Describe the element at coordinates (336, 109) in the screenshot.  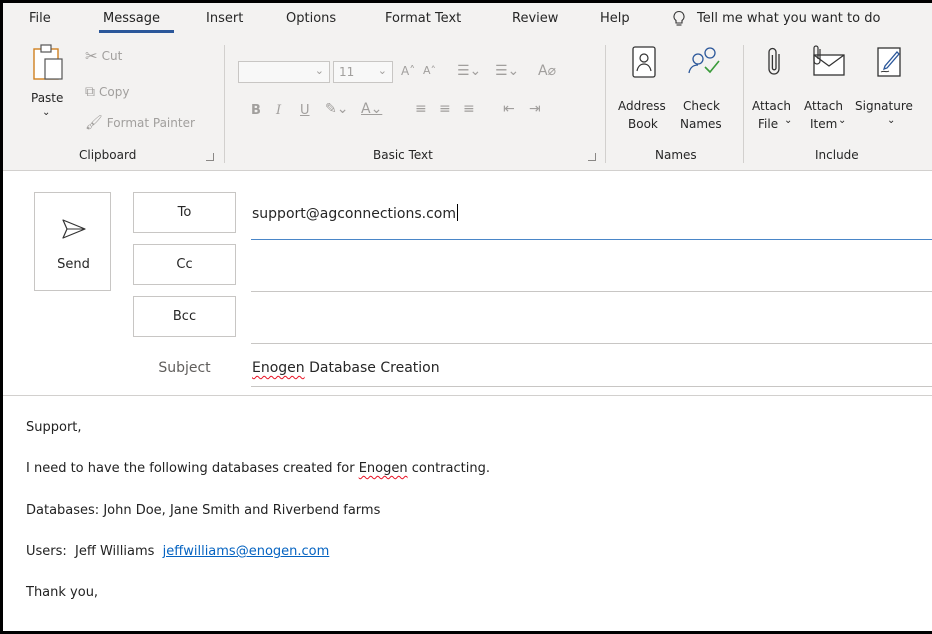
I see `highlight-icon: ✎⌄` at that location.